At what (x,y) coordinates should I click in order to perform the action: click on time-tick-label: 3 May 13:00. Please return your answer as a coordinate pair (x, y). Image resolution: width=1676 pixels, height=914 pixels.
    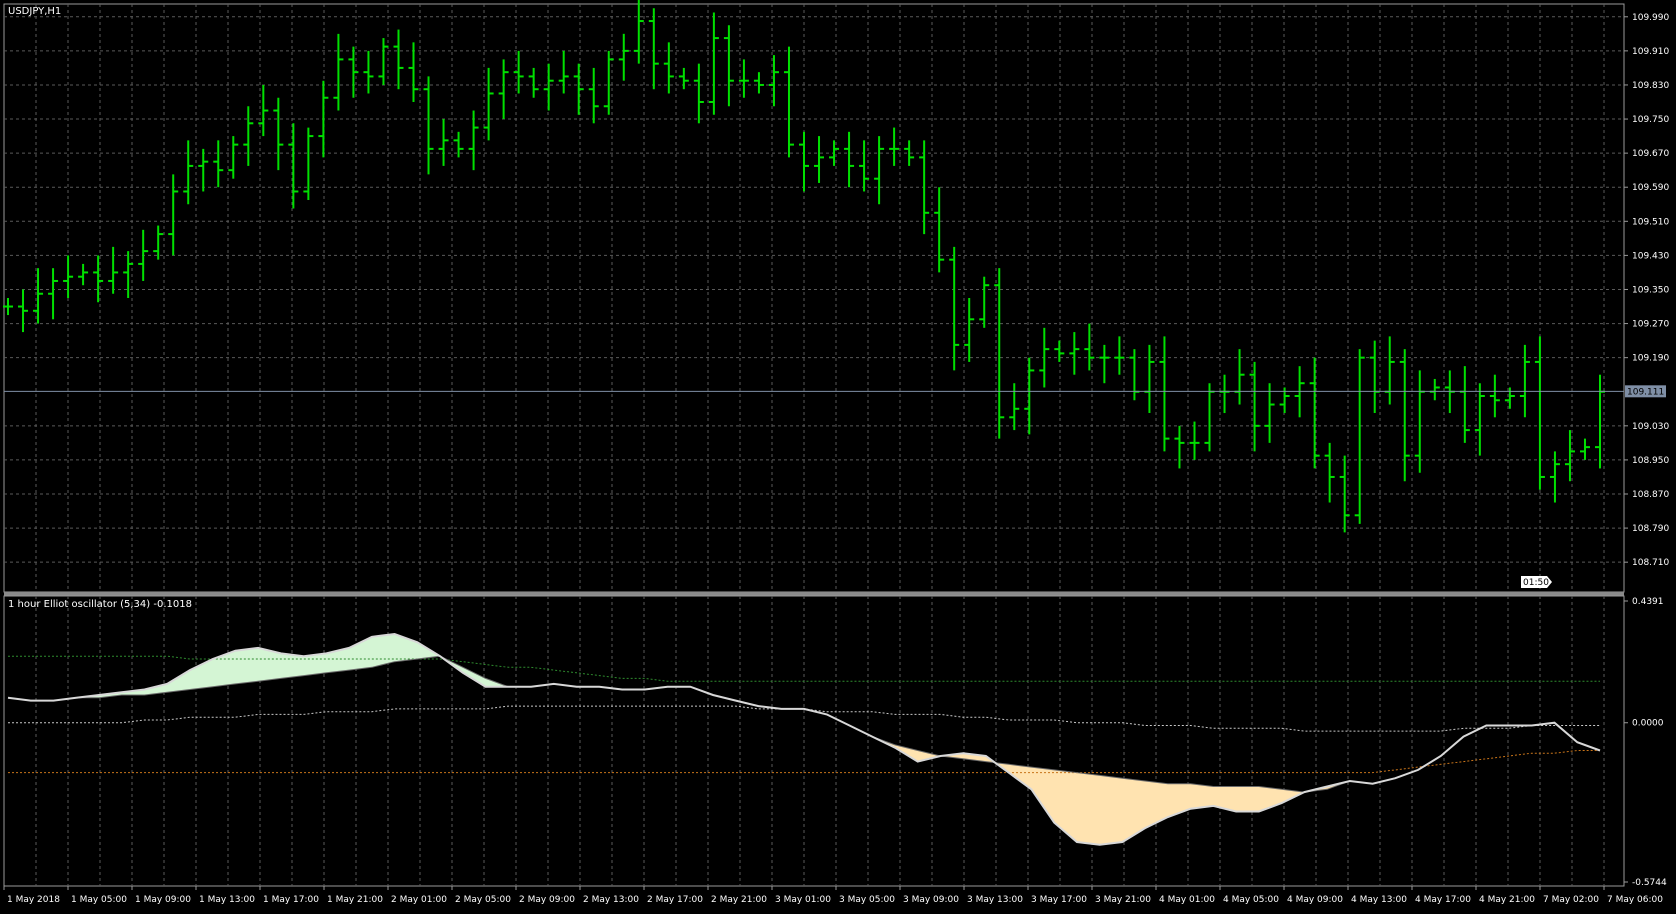
    Looking at the image, I should click on (995, 900).